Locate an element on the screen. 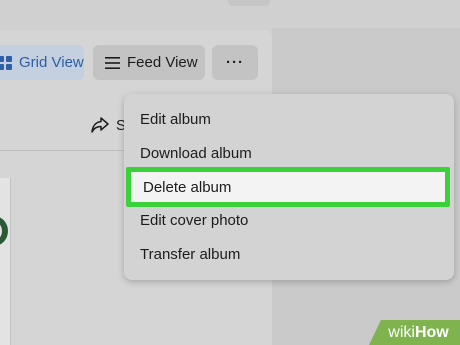  grid-view-button: Grid View is located at coordinates (42, 62).